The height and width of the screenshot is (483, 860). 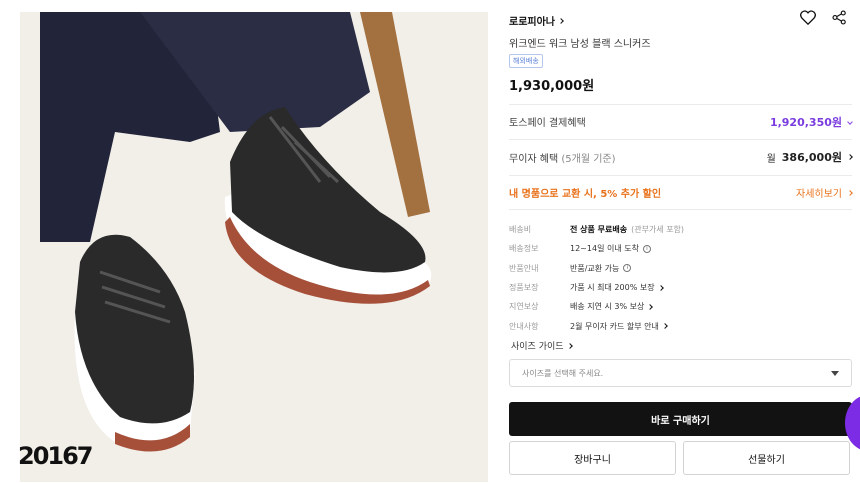 I want to click on detail-row-delivery: 배송정보 12~14일 이내 도착 i, so click(x=680, y=248).